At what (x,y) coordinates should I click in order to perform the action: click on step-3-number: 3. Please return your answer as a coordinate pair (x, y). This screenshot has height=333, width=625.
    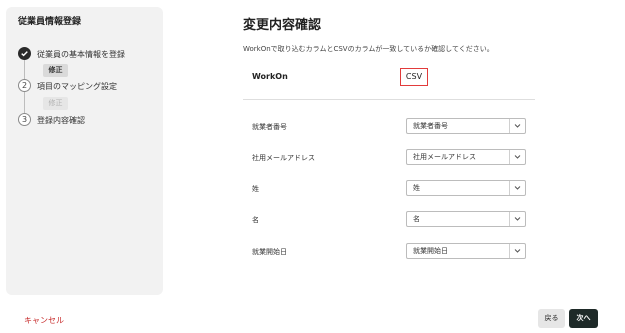
    Looking at the image, I should click on (24, 119).